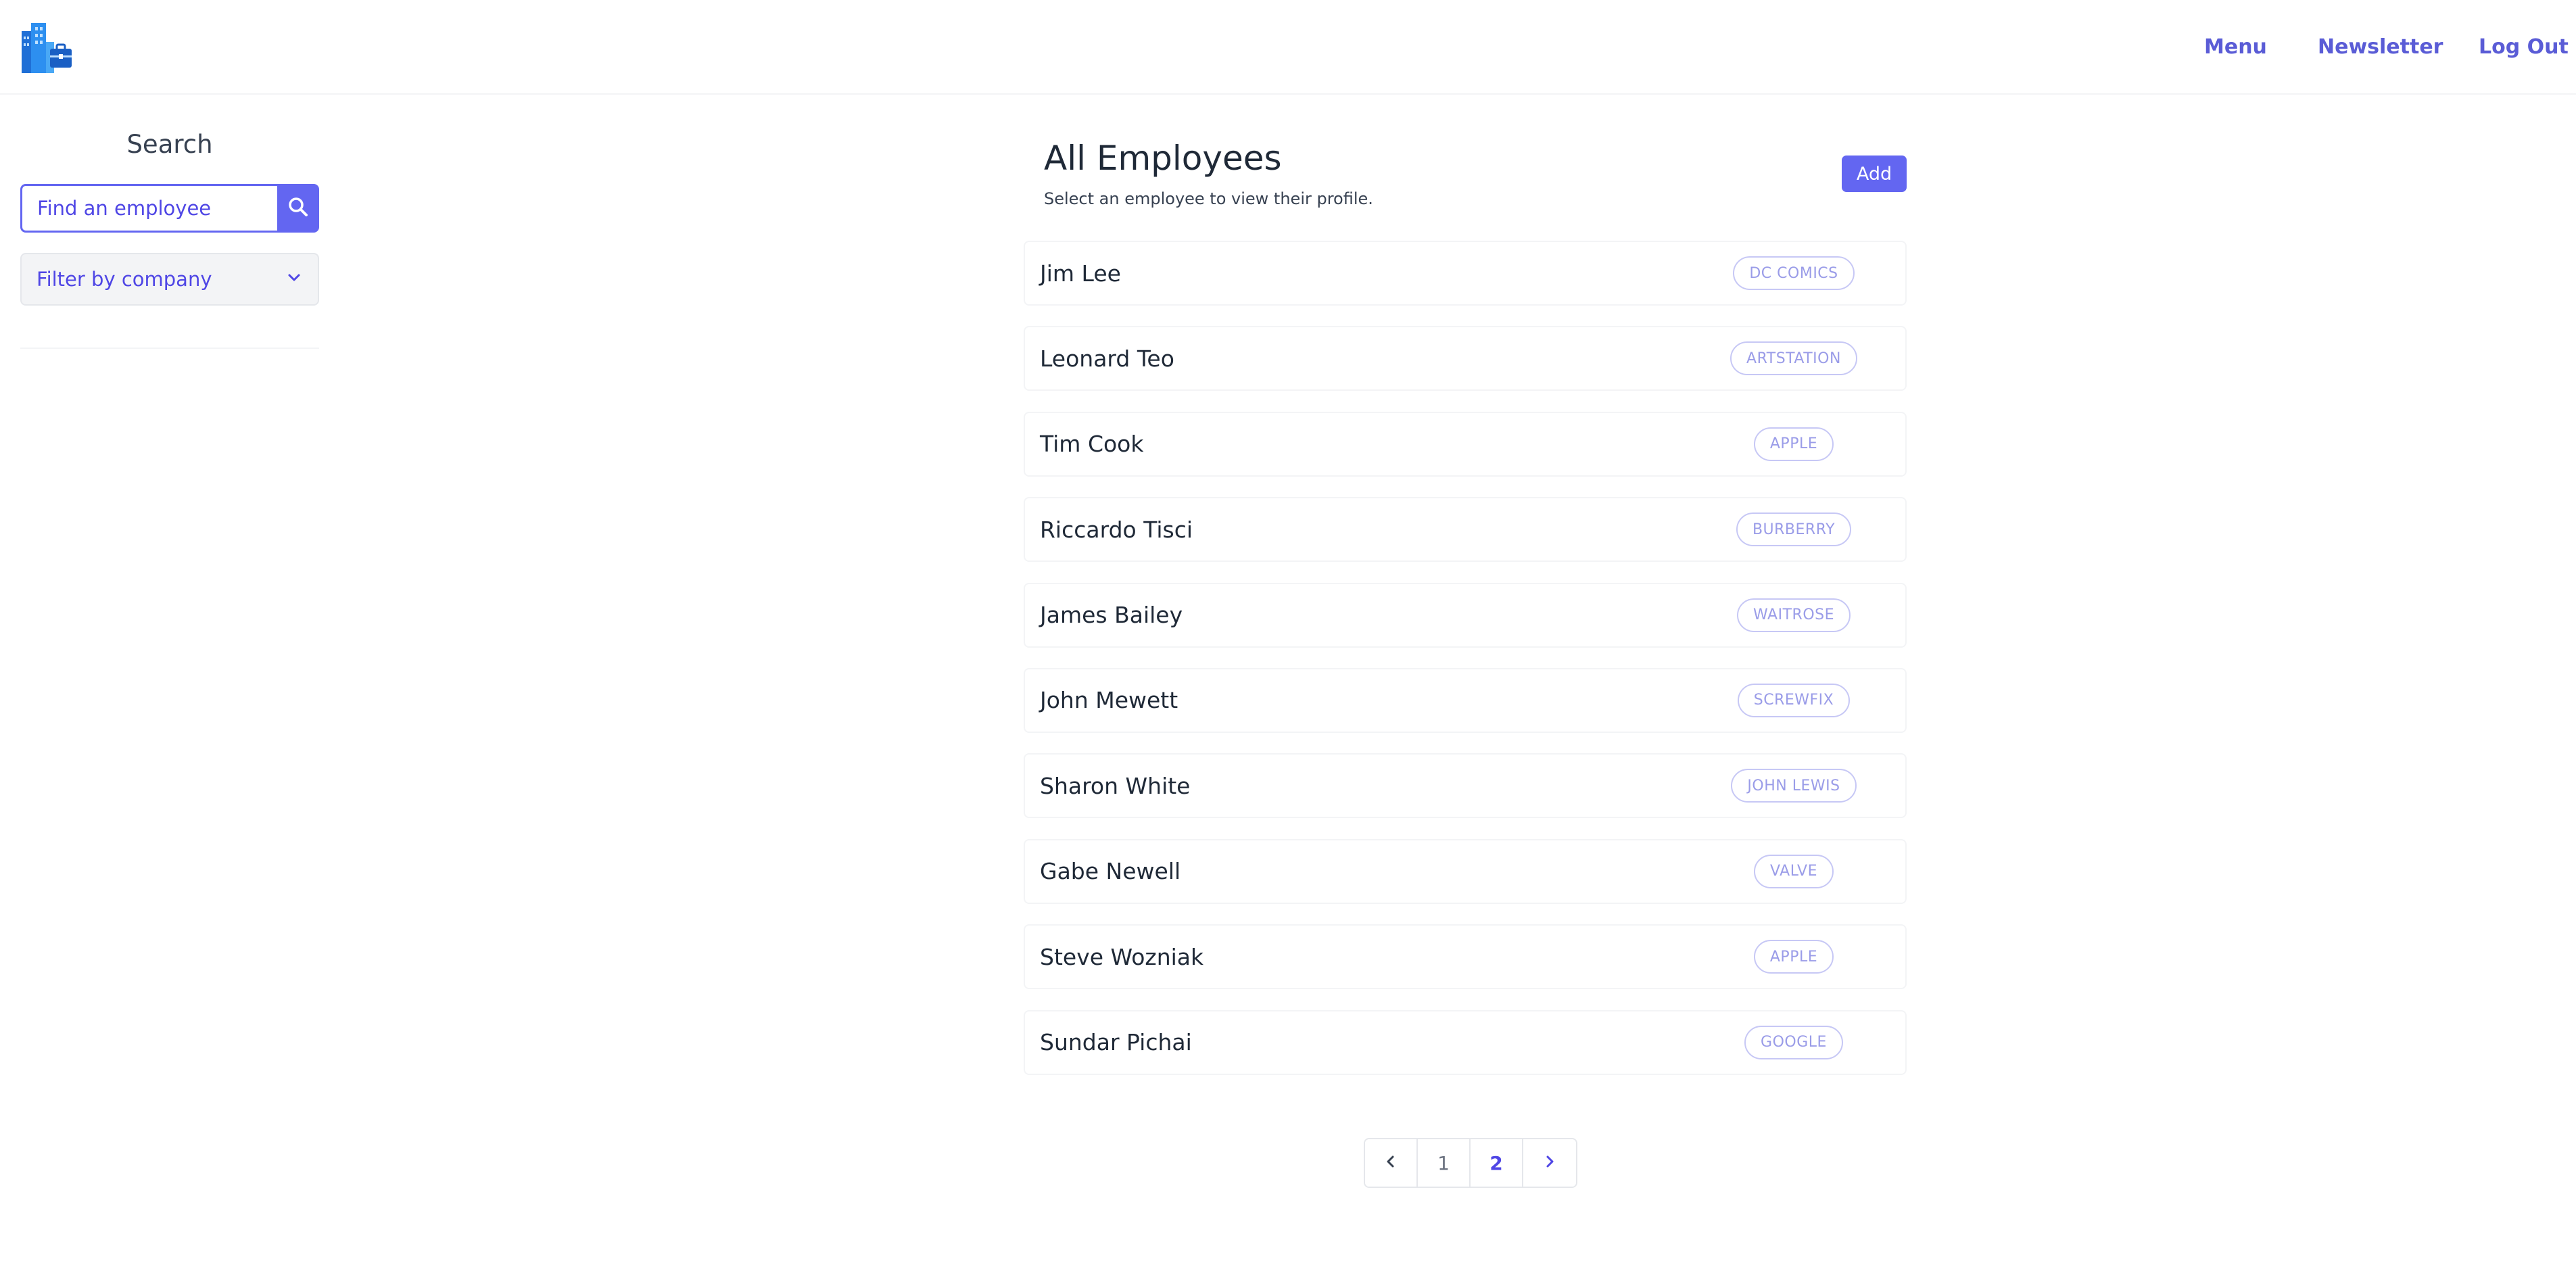 This screenshot has height=1265, width=2576. I want to click on employee-name: Sundar Pichai, so click(1116, 1042).